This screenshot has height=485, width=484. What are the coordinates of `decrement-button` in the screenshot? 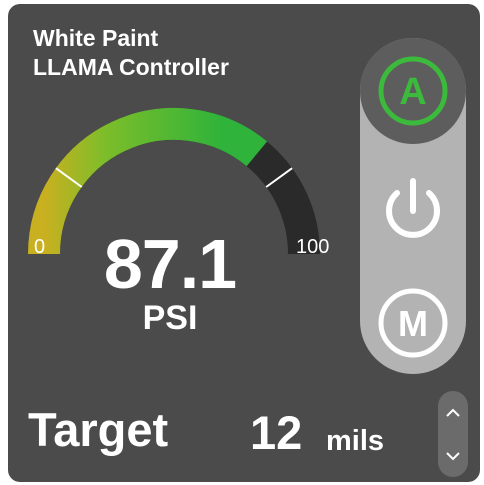 It's located at (453, 455).